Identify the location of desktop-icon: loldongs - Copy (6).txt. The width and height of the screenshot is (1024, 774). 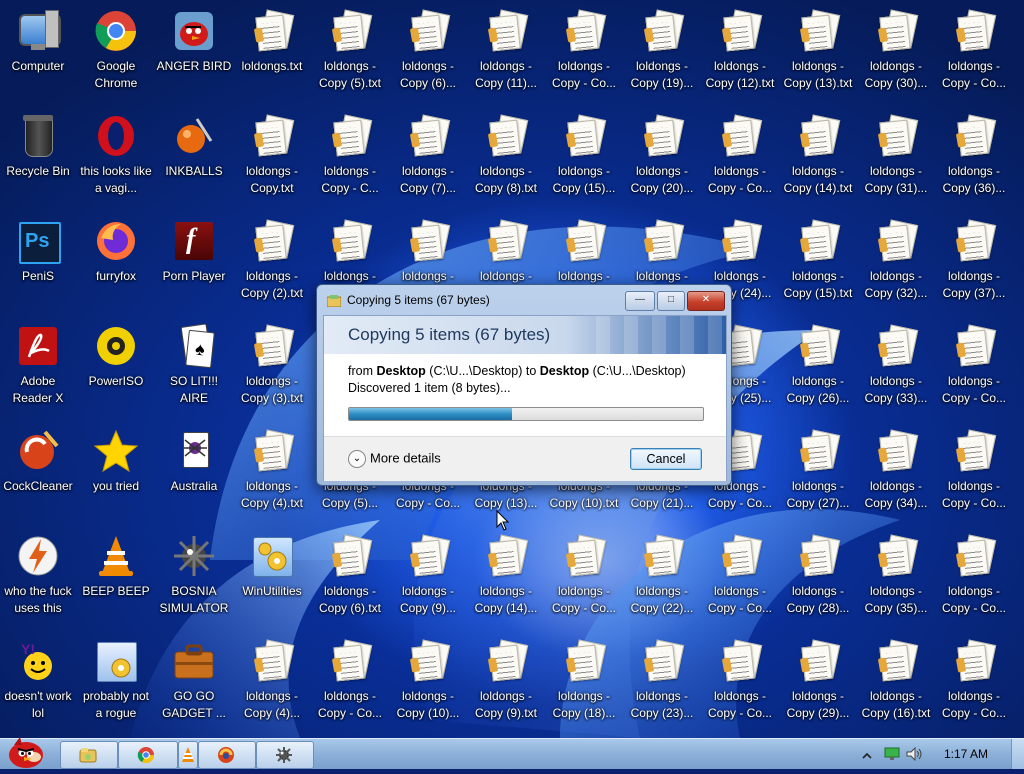
(350, 580).